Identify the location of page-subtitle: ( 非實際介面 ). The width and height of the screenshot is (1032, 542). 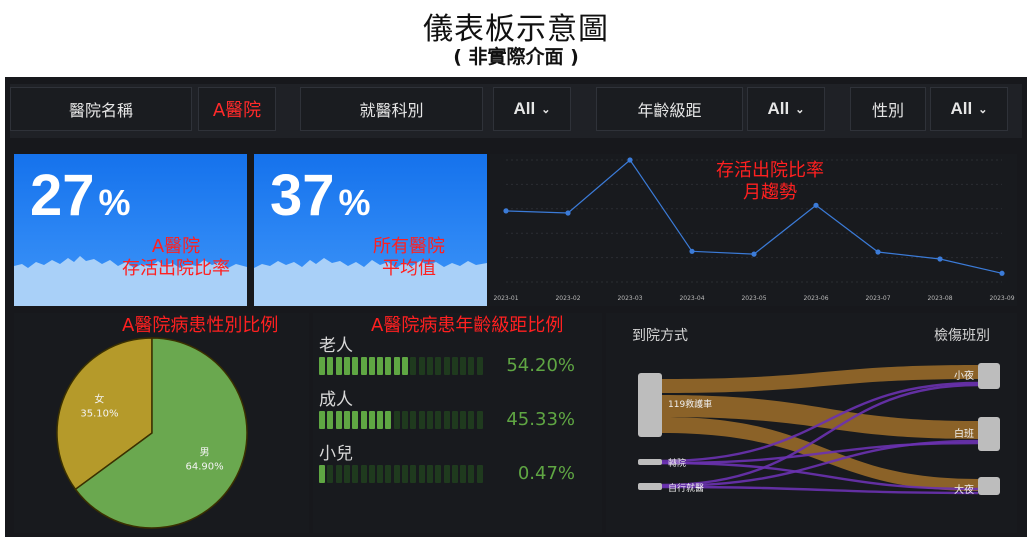
(516, 57).